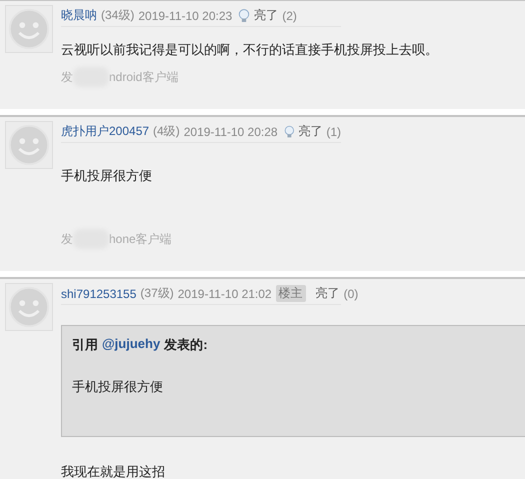 The height and width of the screenshot is (479, 525). What do you see at coordinates (107, 176) in the screenshot?
I see `post-content: 手机投屏很方便` at bounding box center [107, 176].